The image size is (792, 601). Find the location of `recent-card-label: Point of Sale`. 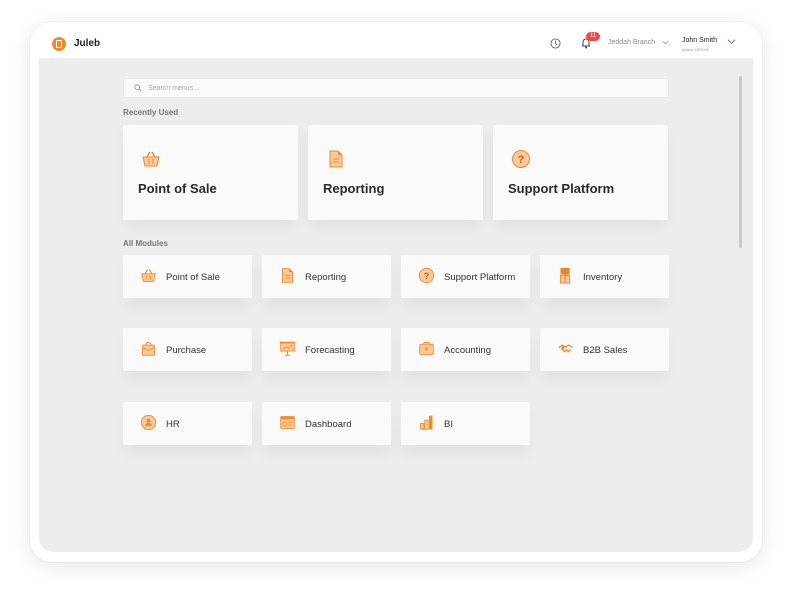

recent-card-label: Point of Sale is located at coordinates (177, 188).